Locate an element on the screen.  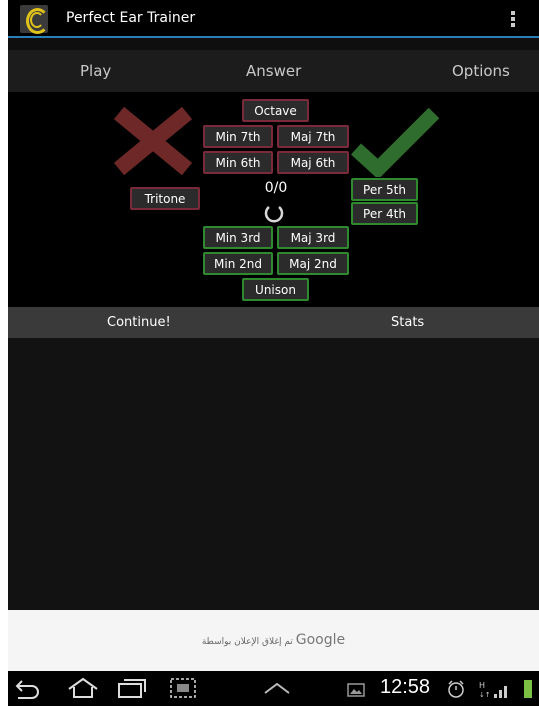
app-logo-icon is located at coordinates (34, 19).